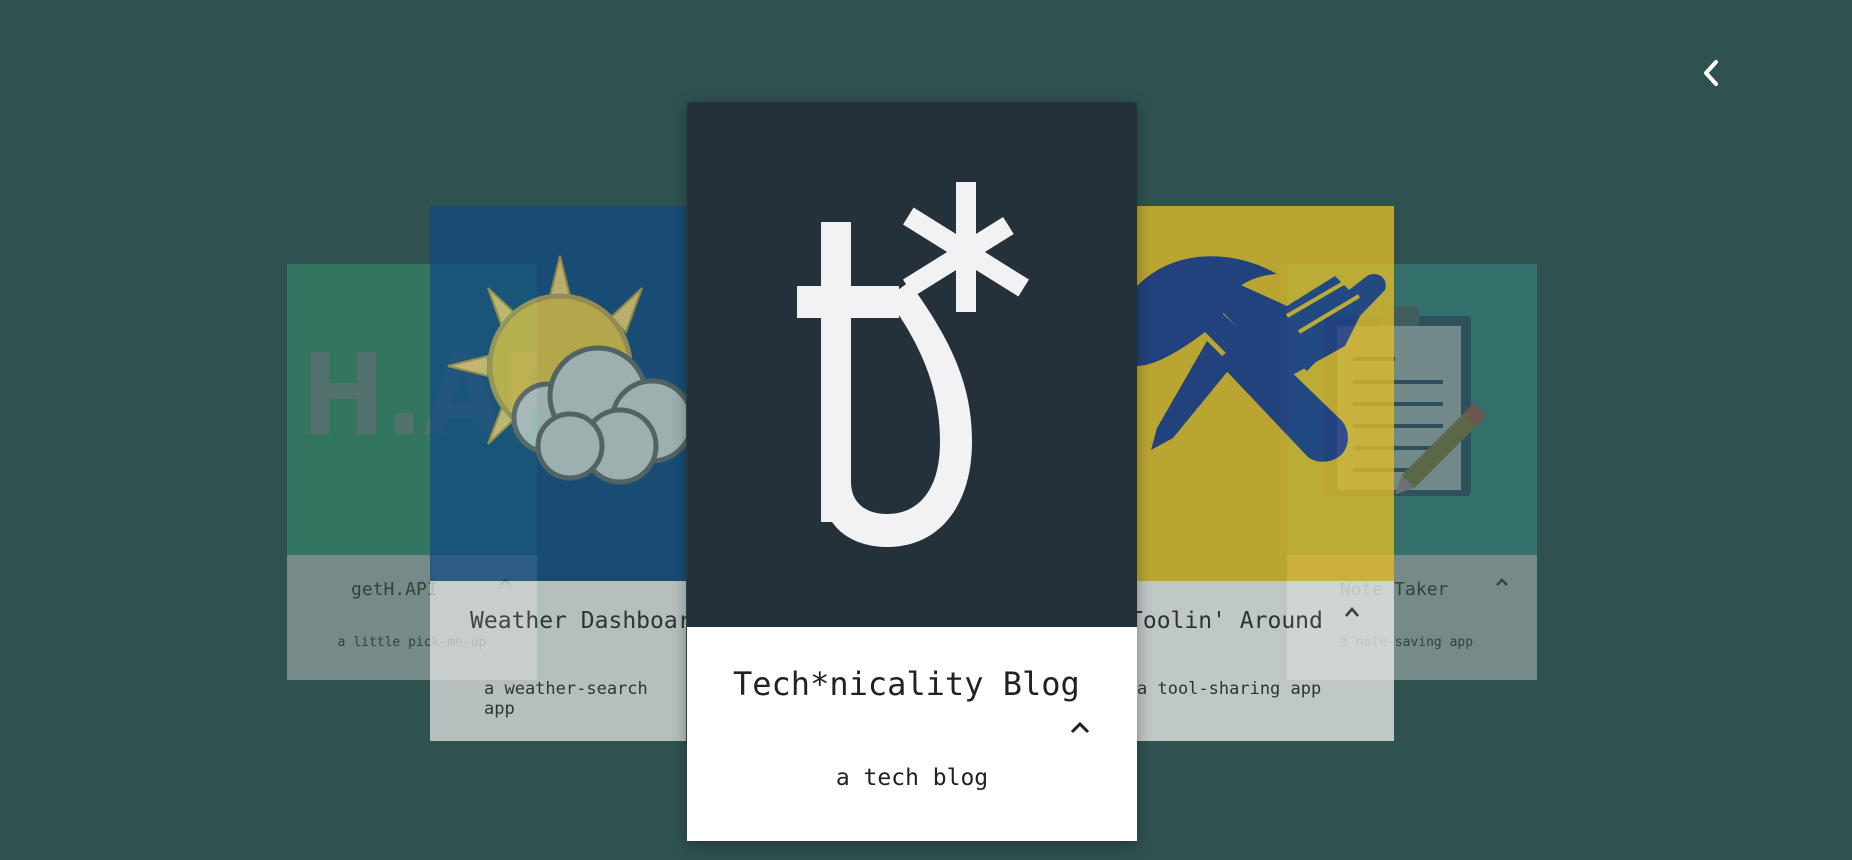  I want to click on tools-icon, so click(1261, 359).